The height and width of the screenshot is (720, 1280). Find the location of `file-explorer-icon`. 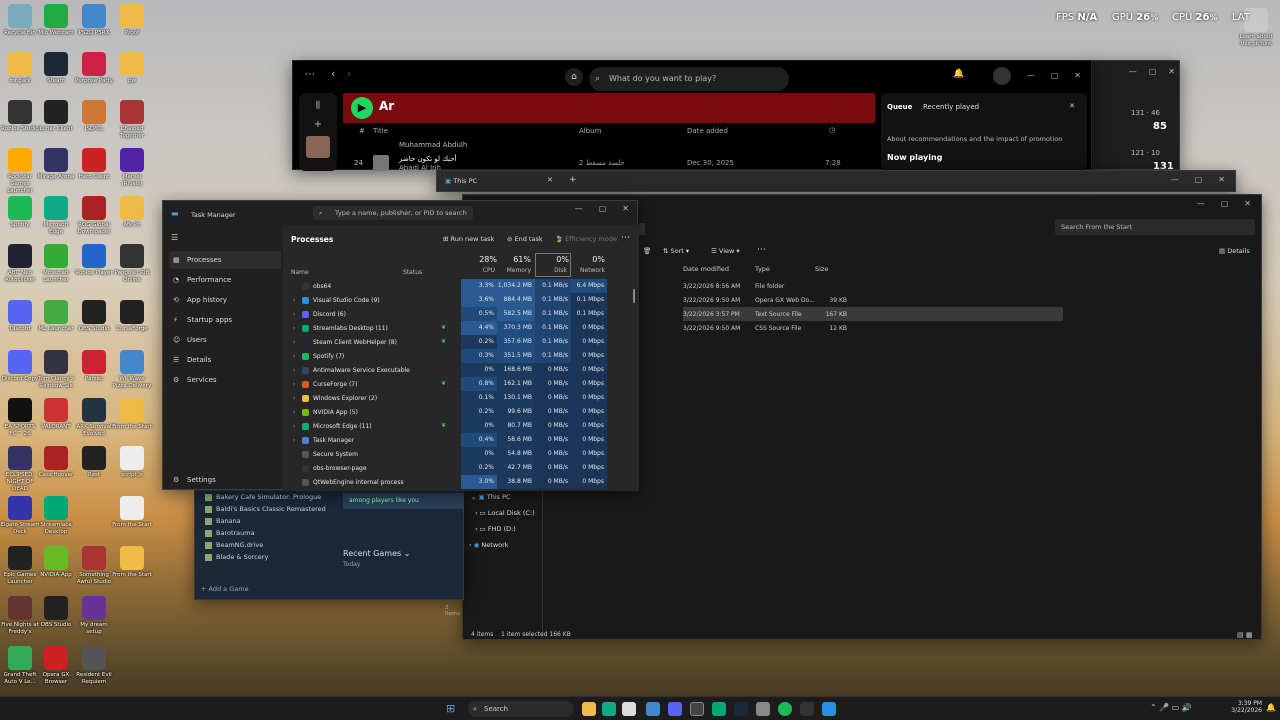

file-explorer-icon is located at coordinates (589, 709).